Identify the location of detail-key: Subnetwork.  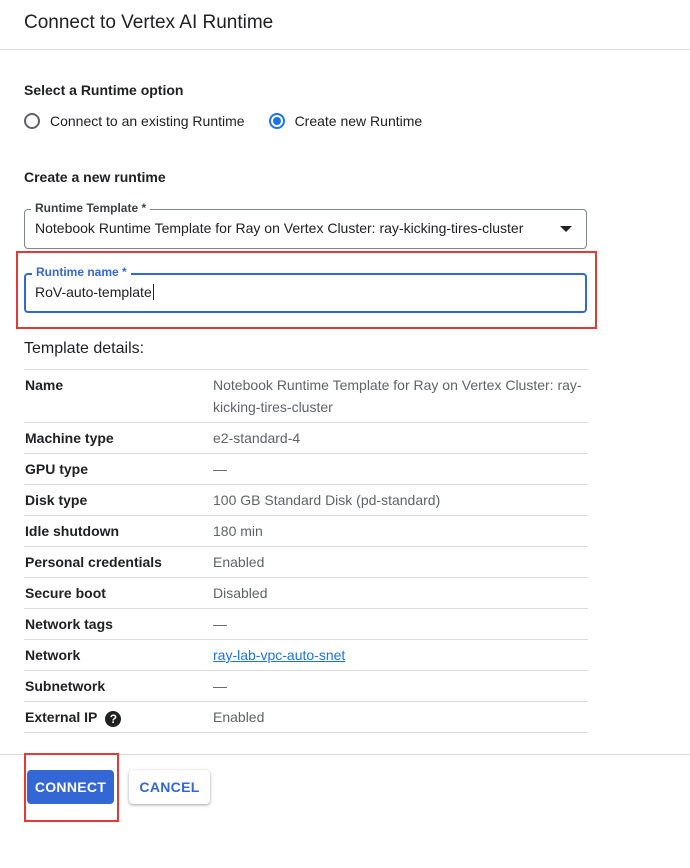
(118, 686).